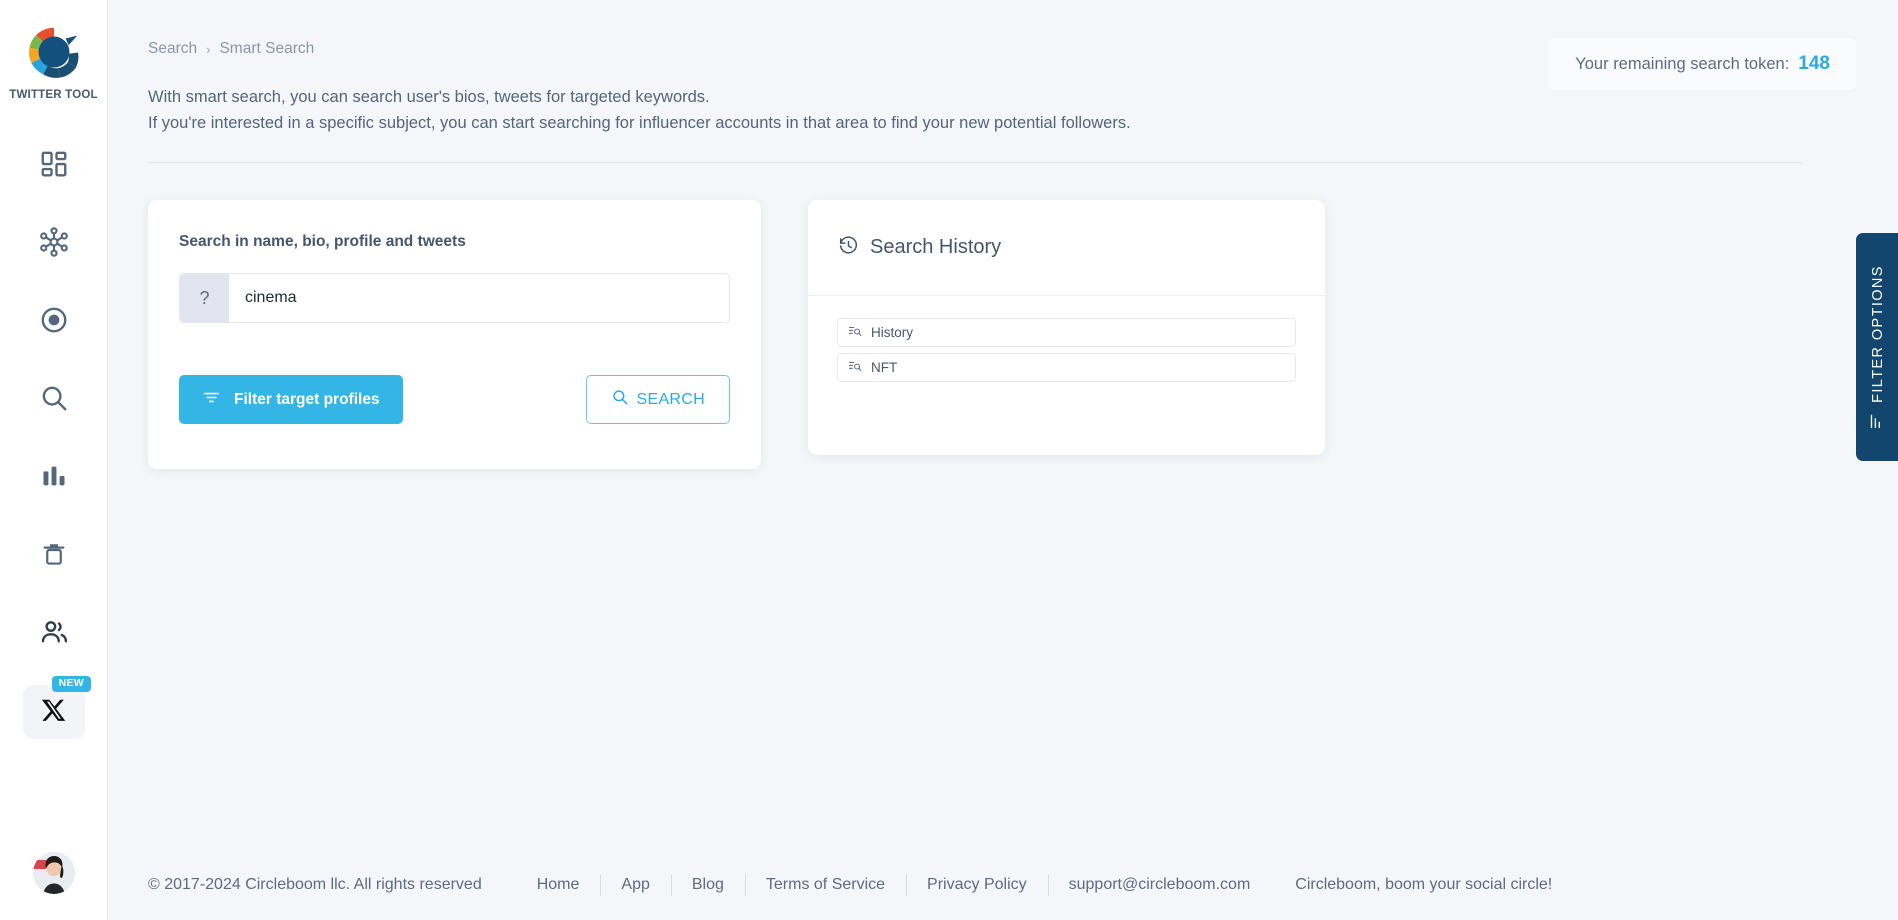 This screenshot has width=1898, height=920. I want to click on search-history-card: Search History History NFT, so click(1066, 328).